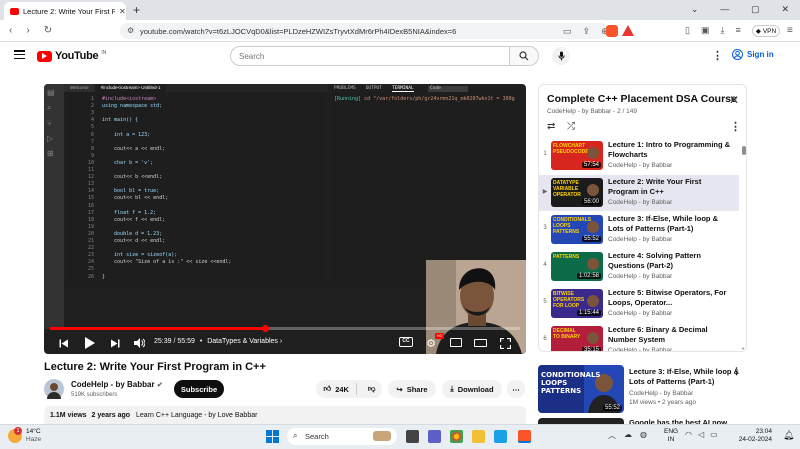 This screenshot has width=800, height=449. What do you see at coordinates (577, 155) in the screenshot?
I see `playlist-item-thumbnail: FLOWCHART PSEUDOCODE 57:54` at bounding box center [577, 155].